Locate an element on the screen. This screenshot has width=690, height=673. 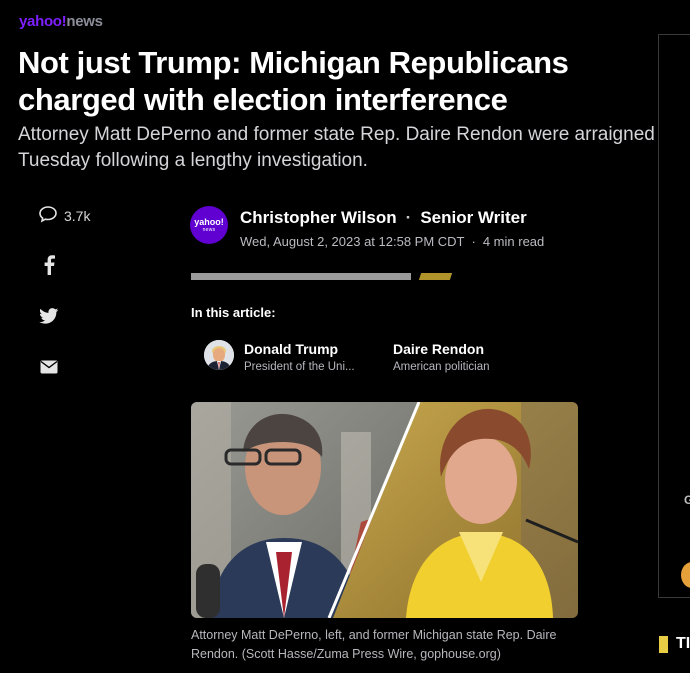
news-wordmark: news is located at coordinates (84, 21).